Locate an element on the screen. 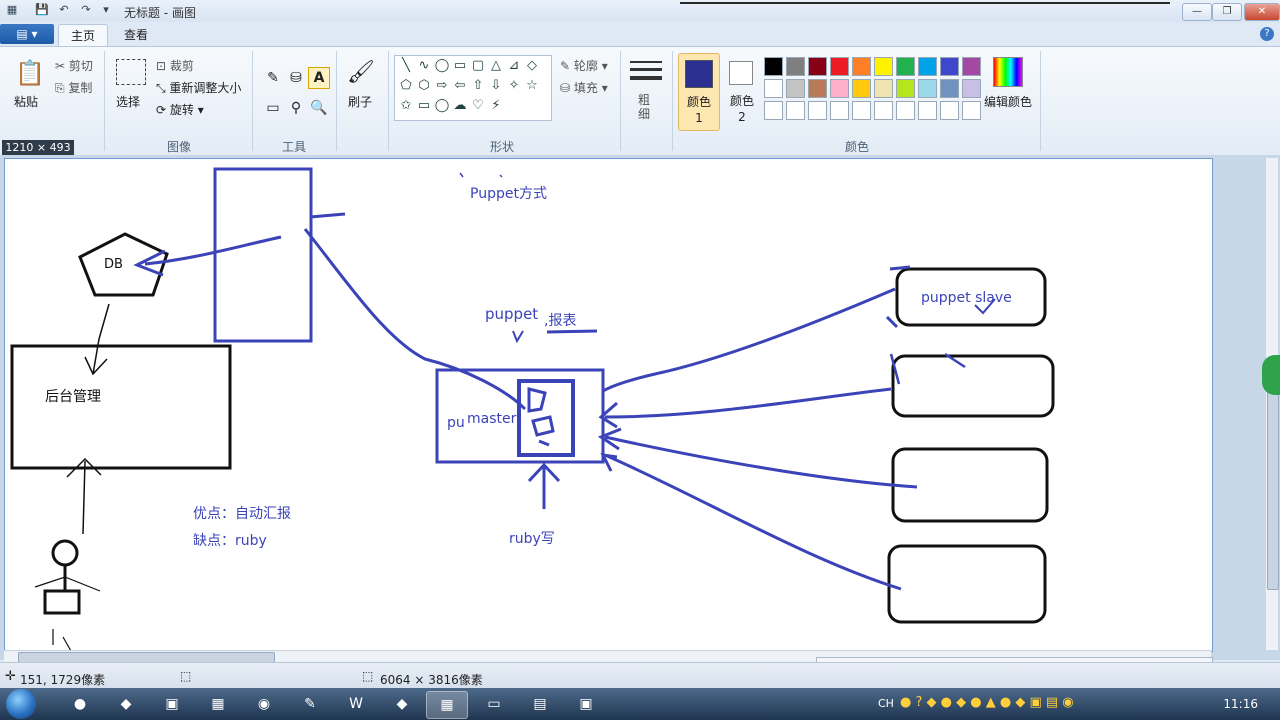 The width and height of the screenshot is (1280, 720). edit-colors-icon is located at coordinates (1008, 72).